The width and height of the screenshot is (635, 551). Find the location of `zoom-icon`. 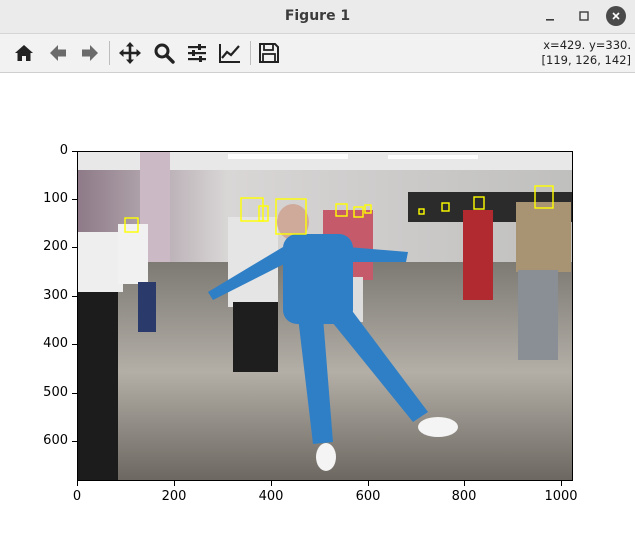

zoom-icon is located at coordinates (164, 53).